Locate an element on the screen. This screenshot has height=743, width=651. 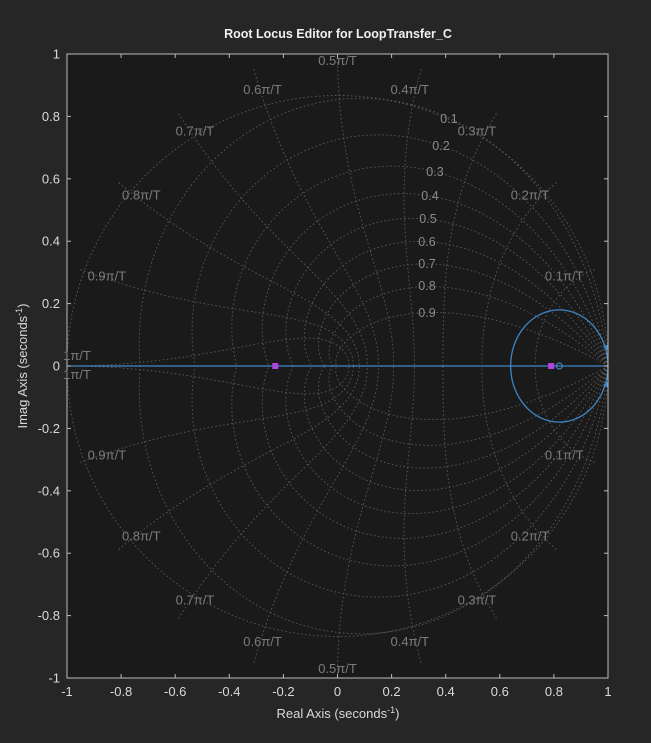
damping-label: 0.7 is located at coordinates (426, 264).